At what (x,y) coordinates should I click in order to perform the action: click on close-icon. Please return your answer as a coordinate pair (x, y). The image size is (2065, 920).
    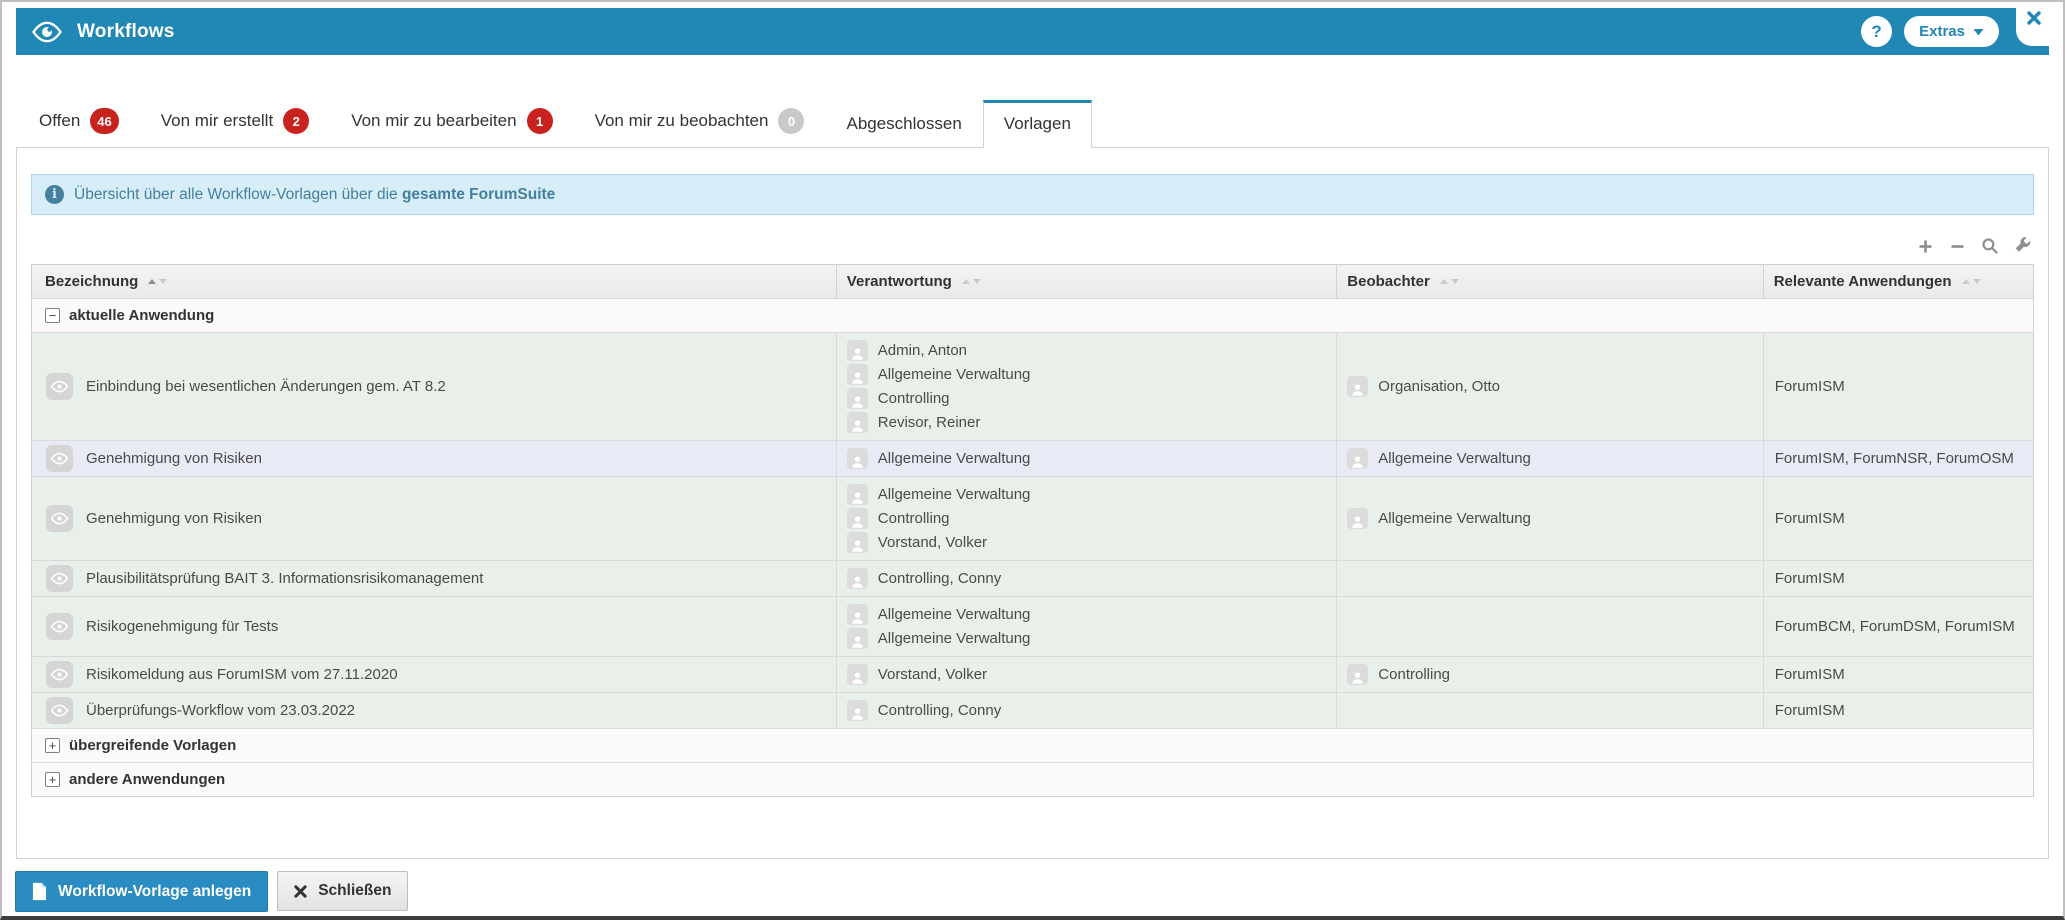
    Looking at the image, I should click on (2034, 20).